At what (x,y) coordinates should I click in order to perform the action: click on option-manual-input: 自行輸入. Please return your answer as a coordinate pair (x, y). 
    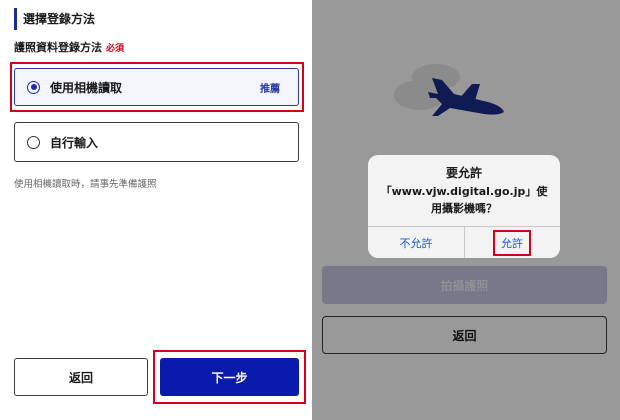
    Looking at the image, I should click on (156, 142).